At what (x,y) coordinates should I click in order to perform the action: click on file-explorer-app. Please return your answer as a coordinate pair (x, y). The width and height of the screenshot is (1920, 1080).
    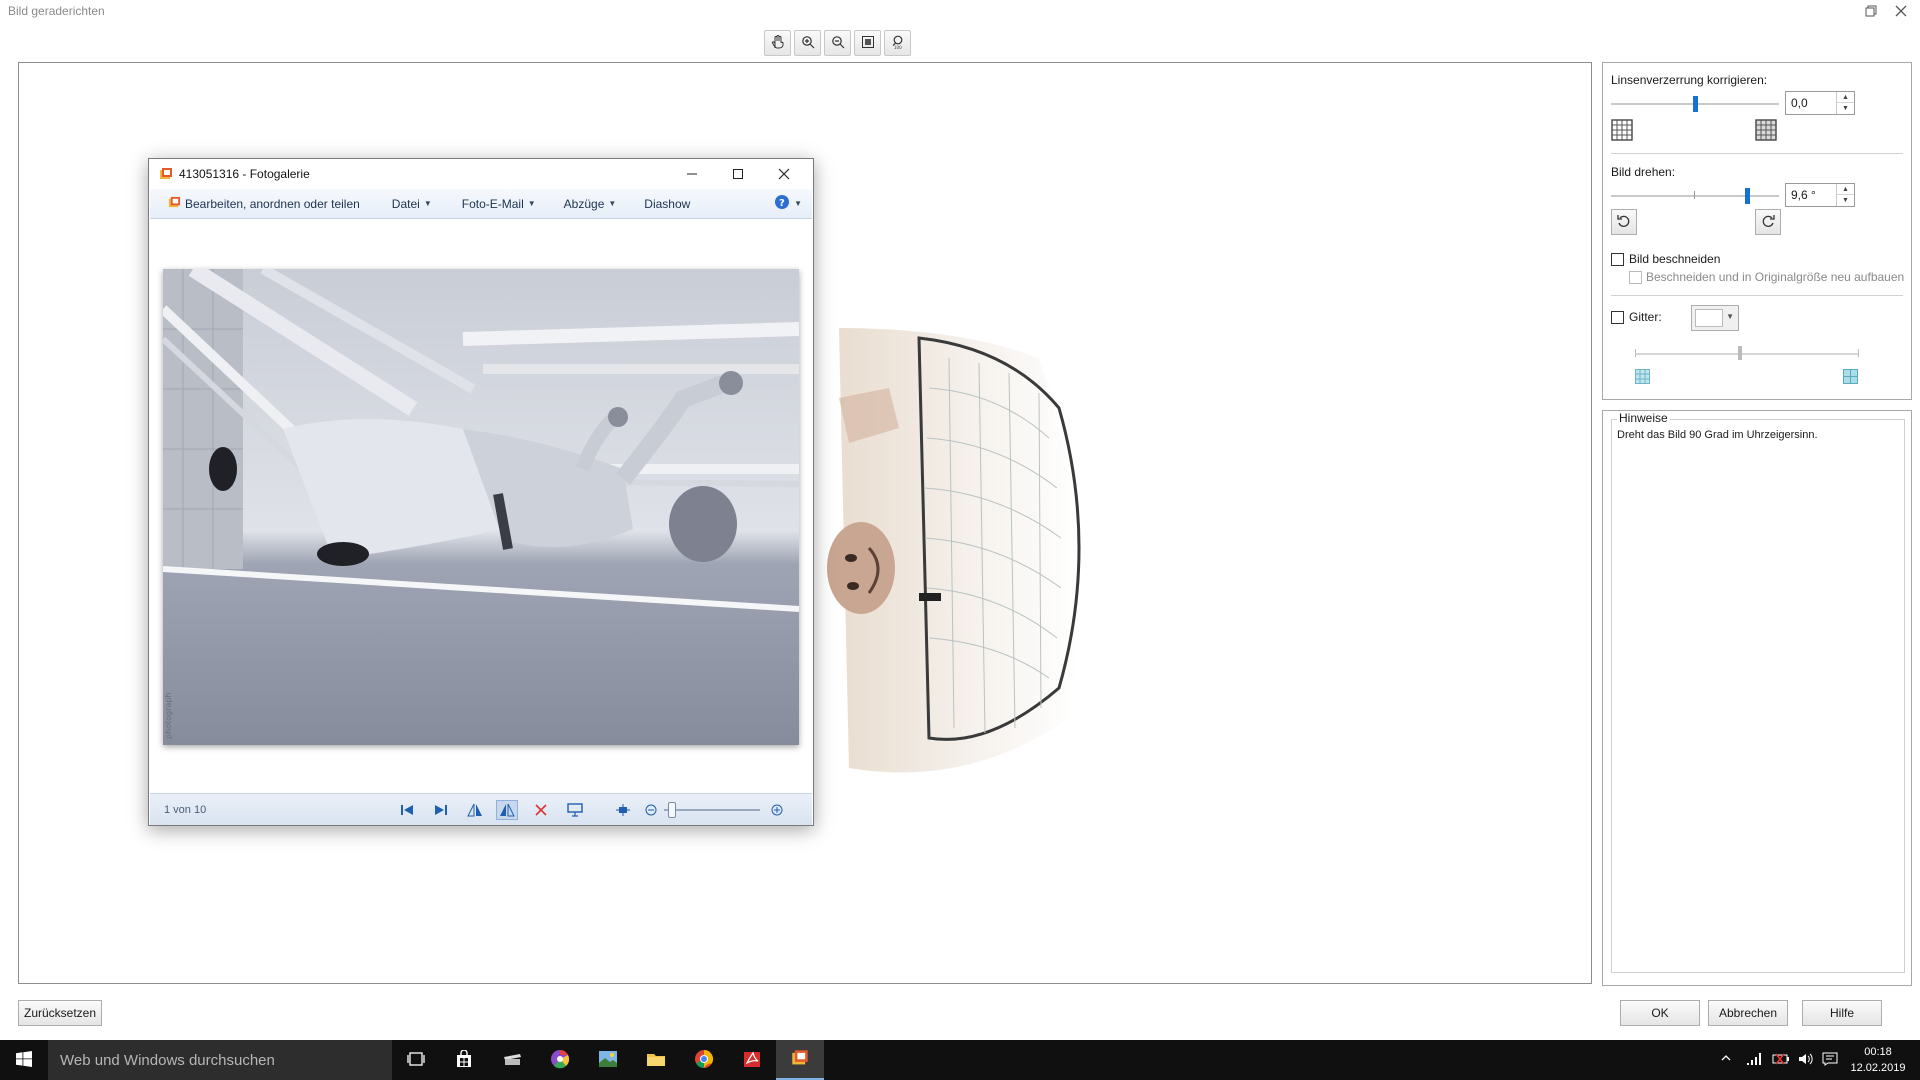
    Looking at the image, I should click on (656, 1060).